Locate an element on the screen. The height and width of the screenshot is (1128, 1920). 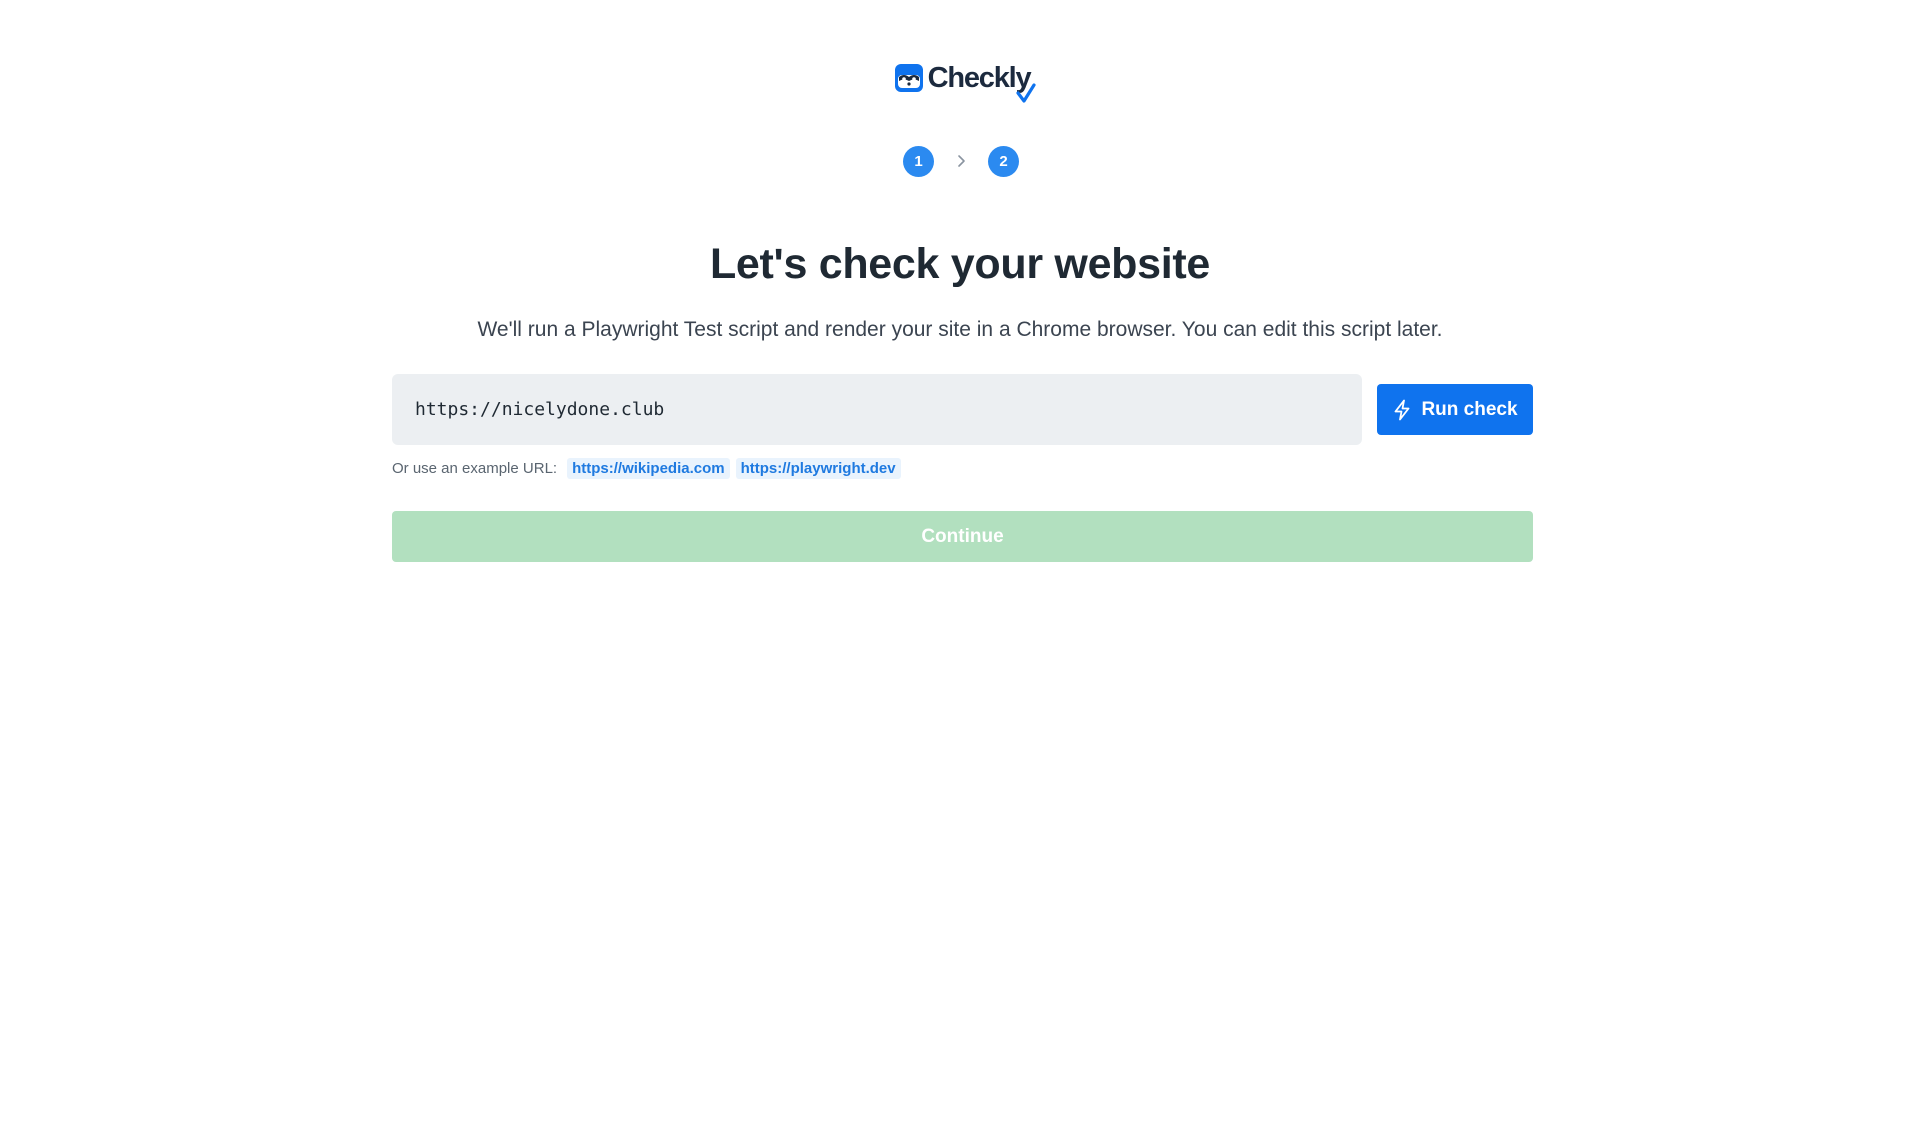
step-2-number: 2 is located at coordinates (1003, 161).